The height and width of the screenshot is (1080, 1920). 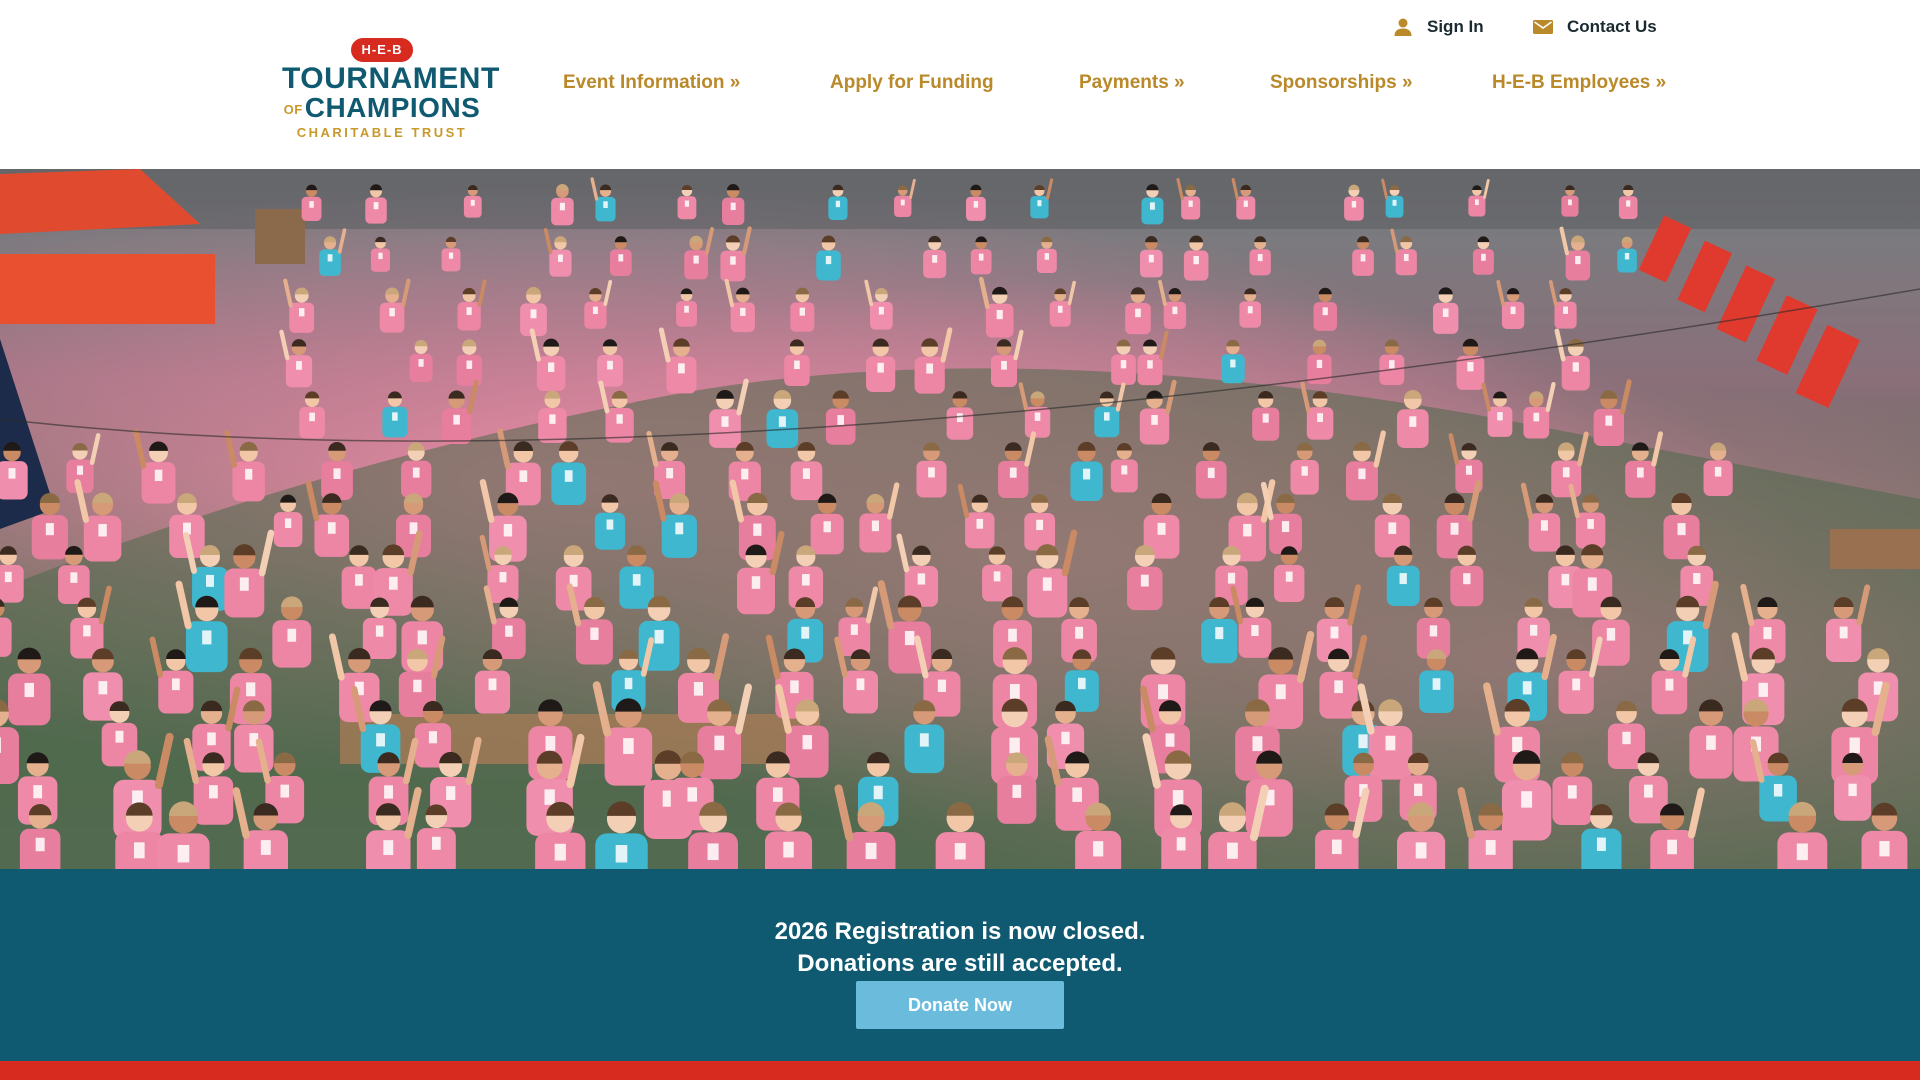 What do you see at coordinates (293, 109) in the screenshot?
I see `logo-of: OF` at bounding box center [293, 109].